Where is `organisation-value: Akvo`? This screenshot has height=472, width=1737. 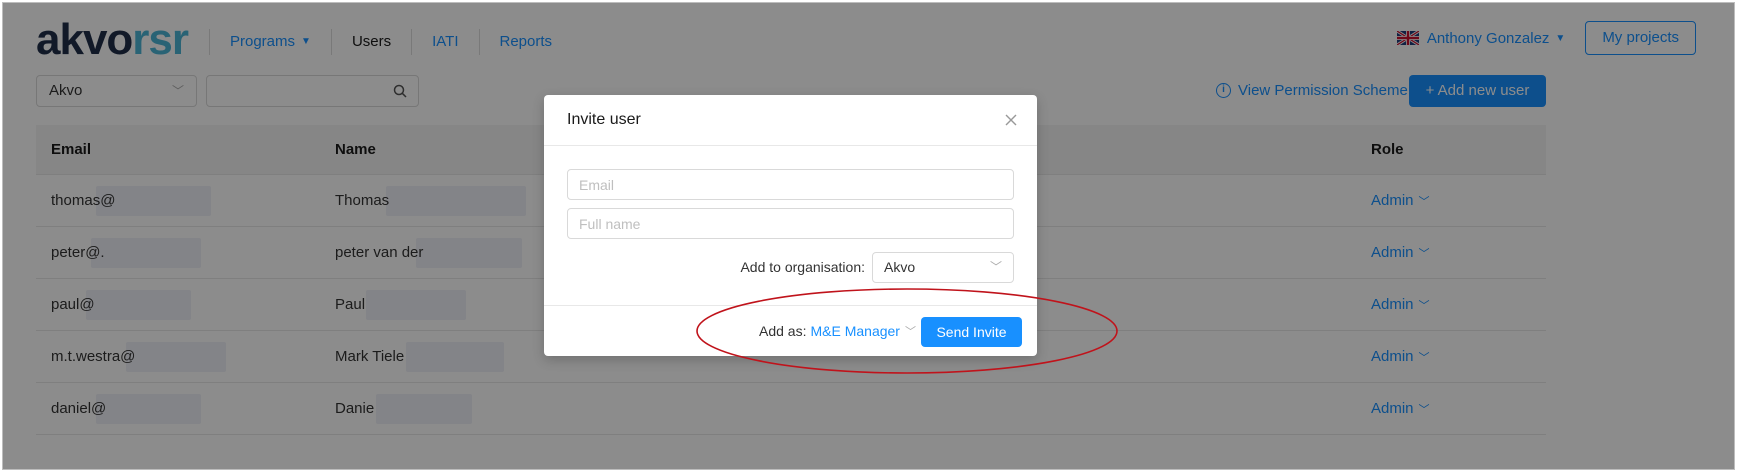
organisation-value: Akvo is located at coordinates (900, 267).